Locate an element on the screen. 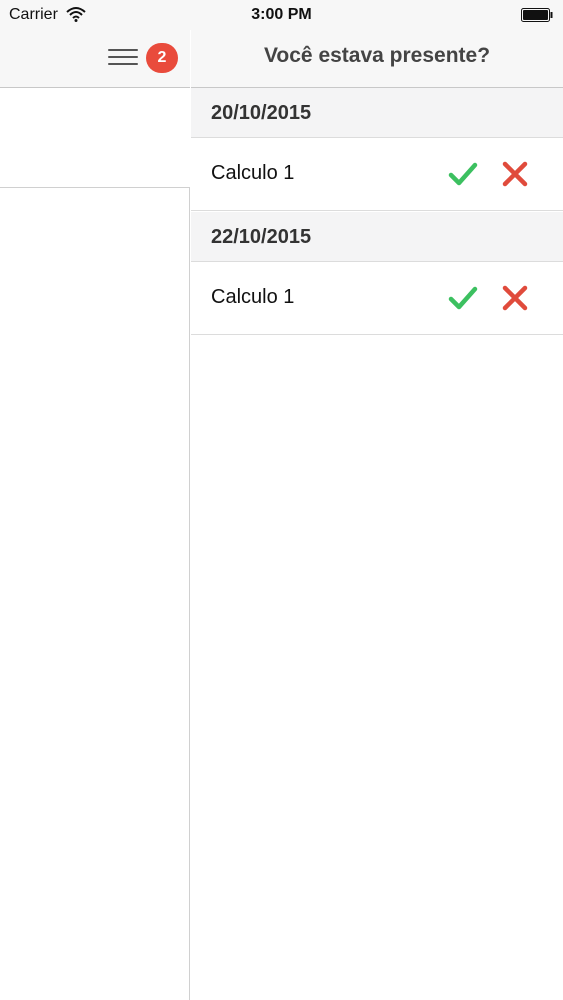  navbar: Você estava presente? is located at coordinates (377, 59).